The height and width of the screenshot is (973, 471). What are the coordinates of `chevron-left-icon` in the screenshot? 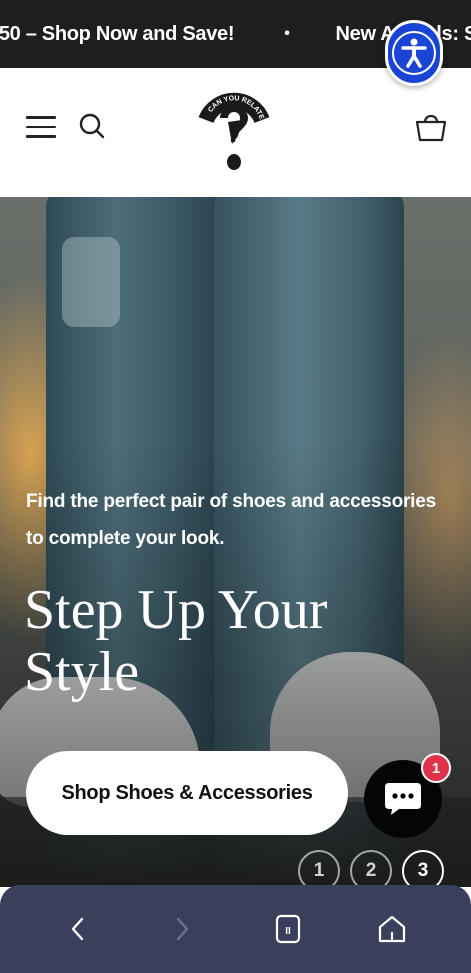 It's located at (78, 929).